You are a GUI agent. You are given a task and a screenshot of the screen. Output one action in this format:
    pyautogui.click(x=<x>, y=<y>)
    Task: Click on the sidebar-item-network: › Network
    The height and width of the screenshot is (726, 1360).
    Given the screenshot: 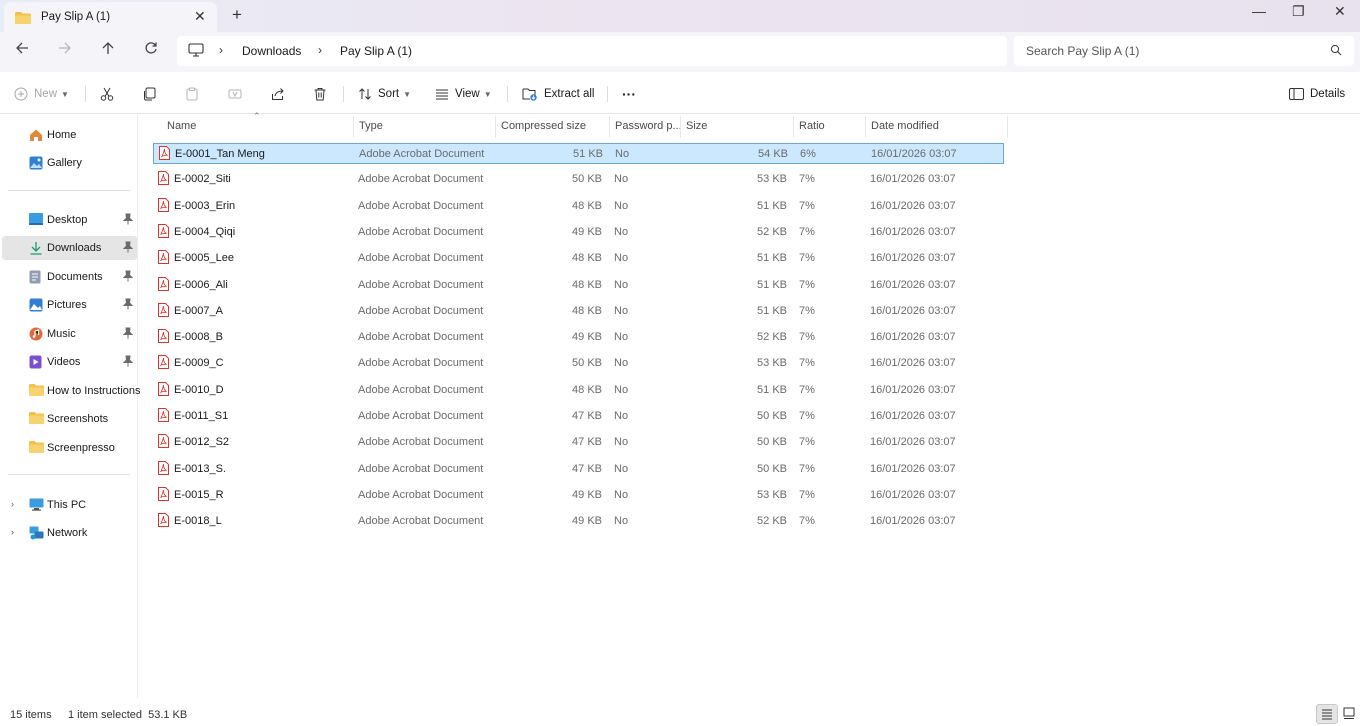 What is the action you would take?
    pyautogui.click(x=69, y=533)
    